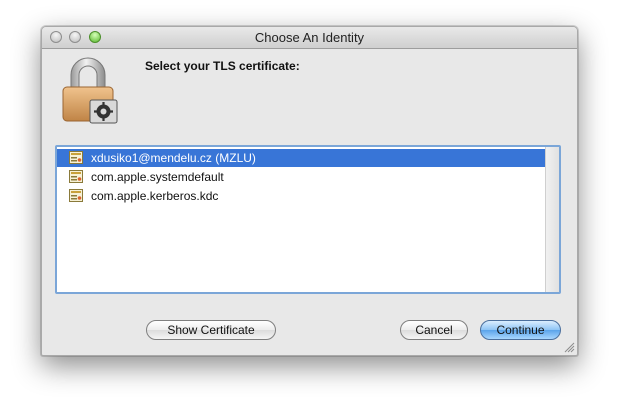 The height and width of the screenshot is (411, 617). Describe the element at coordinates (301, 177) in the screenshot. I see `identity-row: com.apple.systemdefault` at that location.